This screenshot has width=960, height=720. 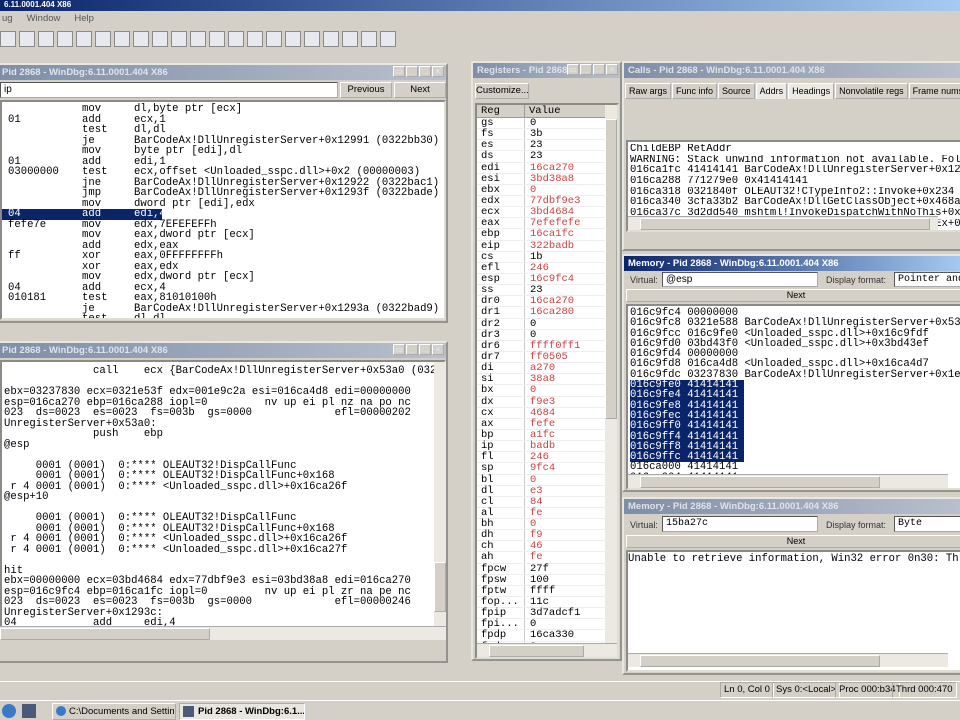 What do you see at coordinates (540, 590) in the screenshot?
I see `register-value: ffff` at bounding box center [540, 590].